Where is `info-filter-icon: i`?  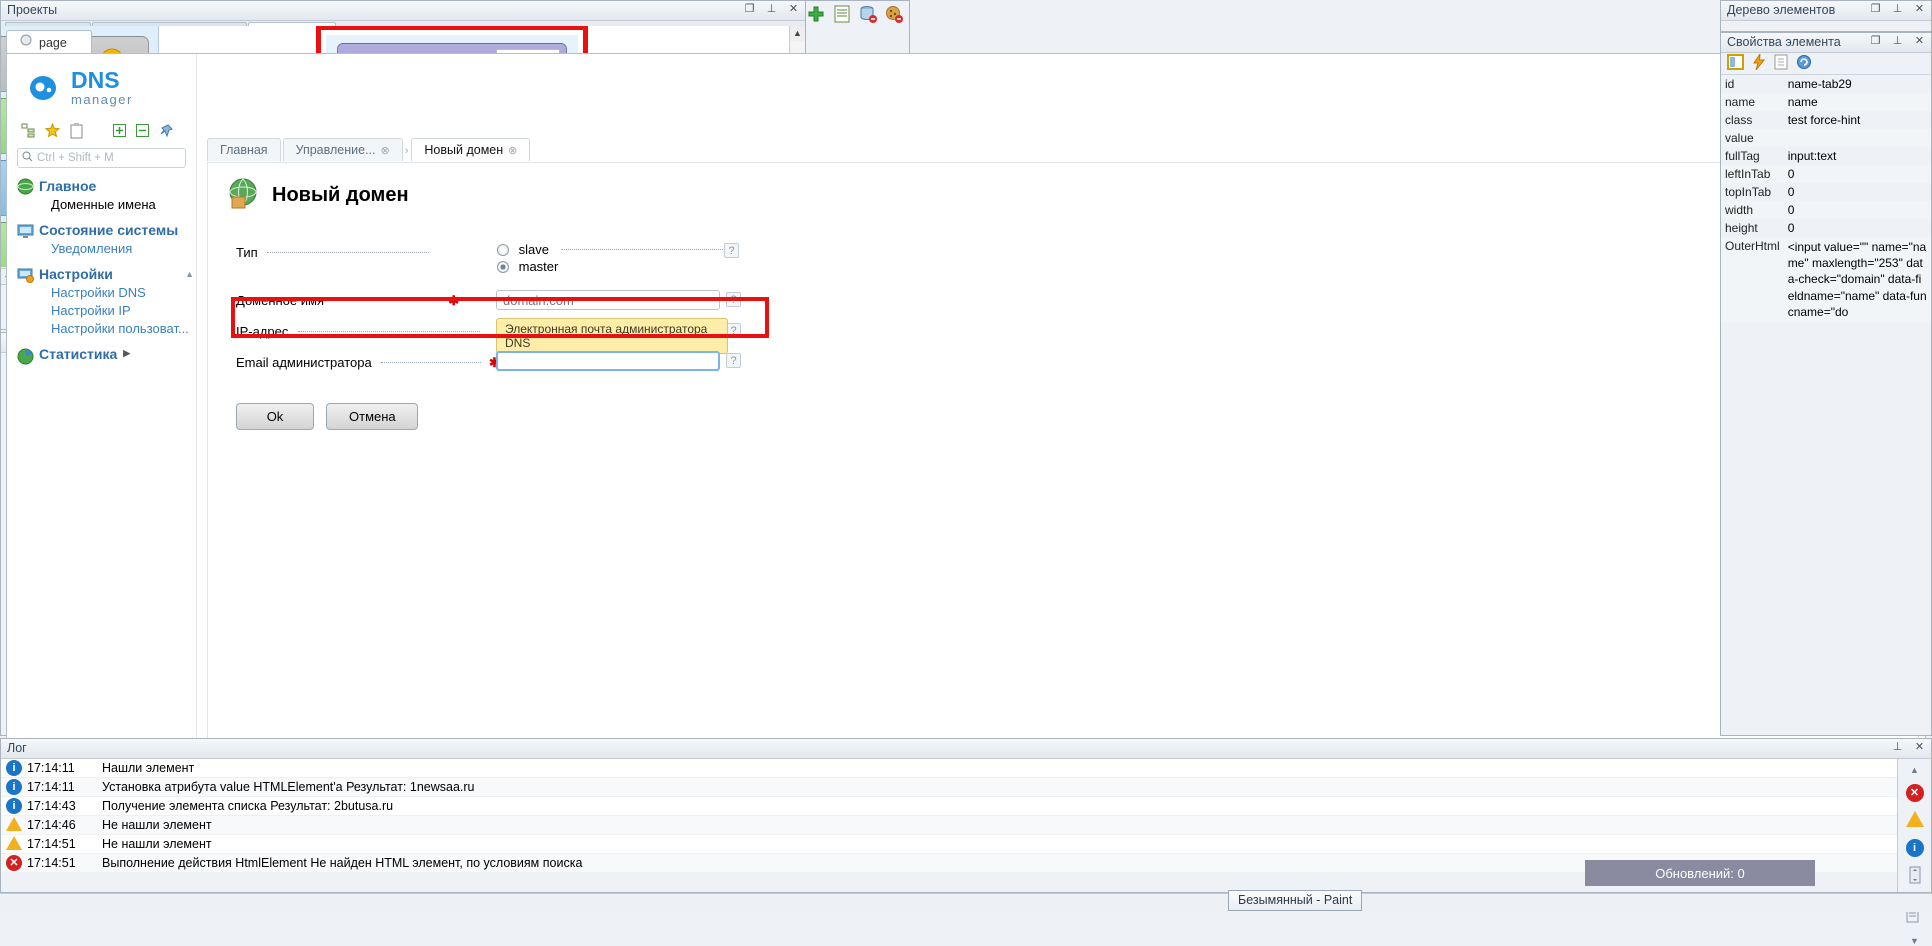 info-filter-icon: i is located at coordinates (1914, 848).